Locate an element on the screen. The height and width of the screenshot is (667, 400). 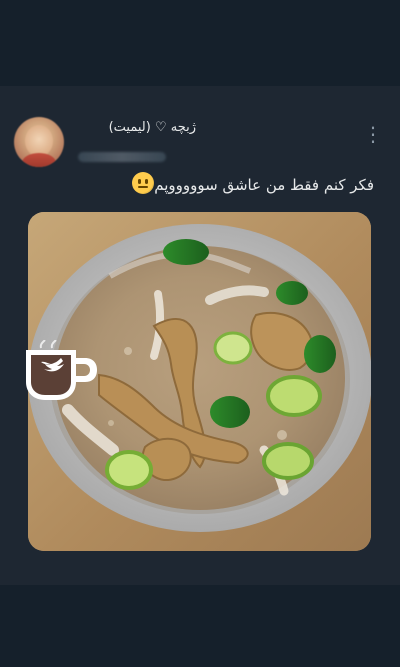
profile-avatar is located at coordinates (39, 142).